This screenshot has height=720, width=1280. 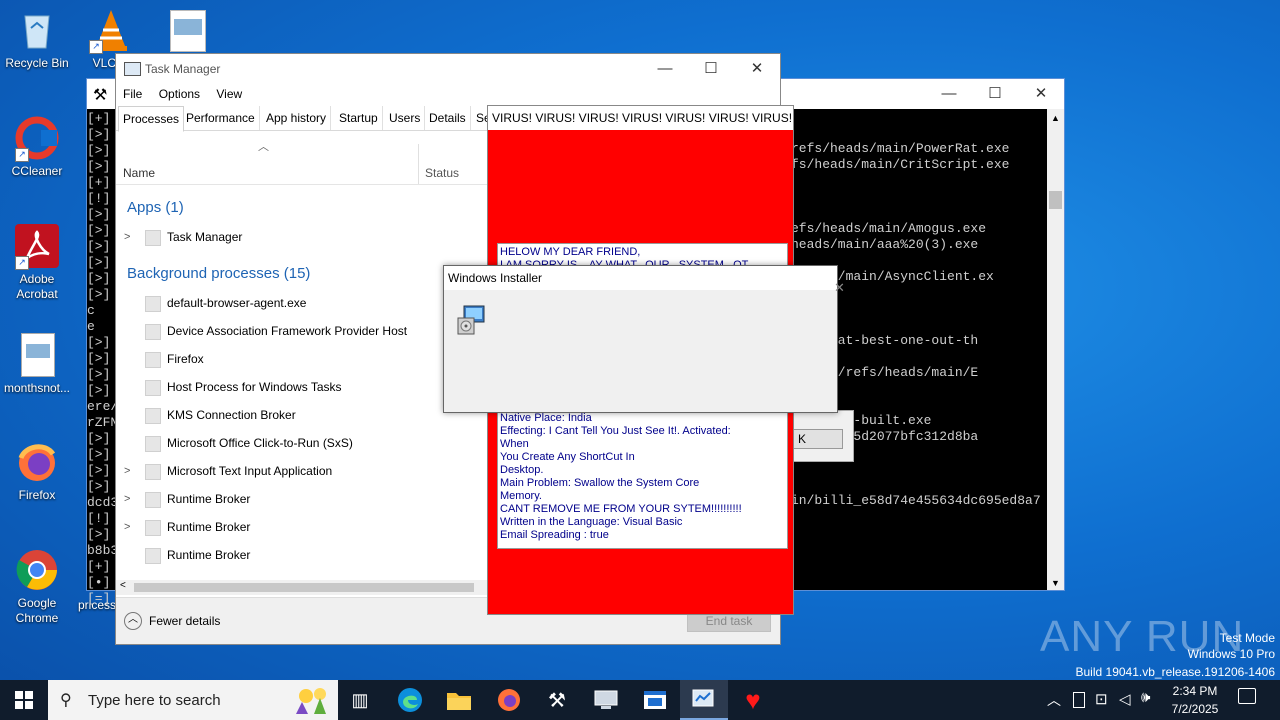 I want to click on background-group-header: Background processes (15), so click(x=219, y=273).